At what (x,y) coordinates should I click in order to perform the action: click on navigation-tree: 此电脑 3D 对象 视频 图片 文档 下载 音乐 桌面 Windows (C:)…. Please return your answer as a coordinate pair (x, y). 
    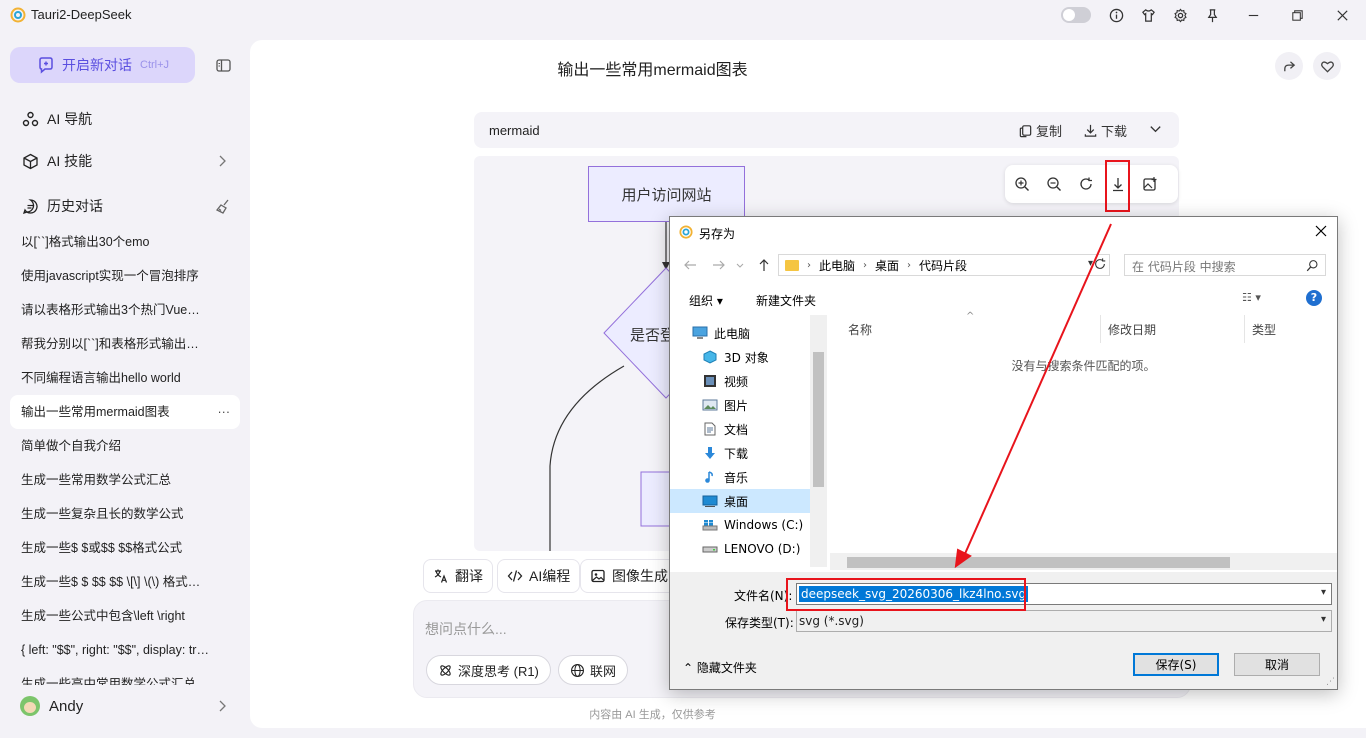
    Looking at the image, I should click on (748, 441).